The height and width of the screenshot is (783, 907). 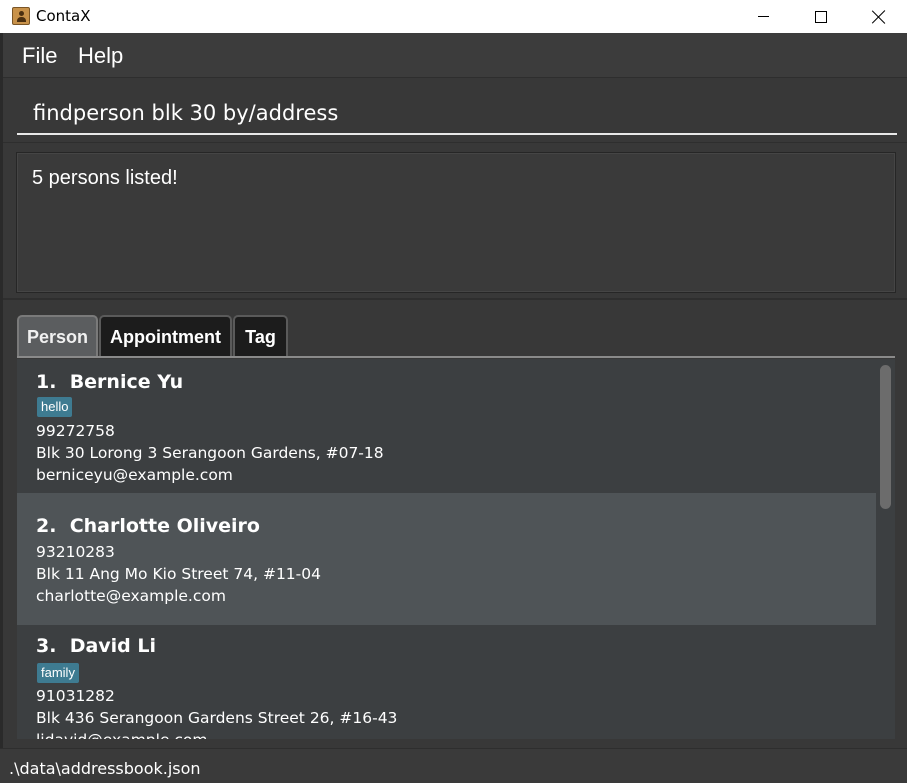 What do you see at coordinates (134, 475) in the screenshot?
I see `person-email: berniceyu@example.com` at bounding box center [134, 475].